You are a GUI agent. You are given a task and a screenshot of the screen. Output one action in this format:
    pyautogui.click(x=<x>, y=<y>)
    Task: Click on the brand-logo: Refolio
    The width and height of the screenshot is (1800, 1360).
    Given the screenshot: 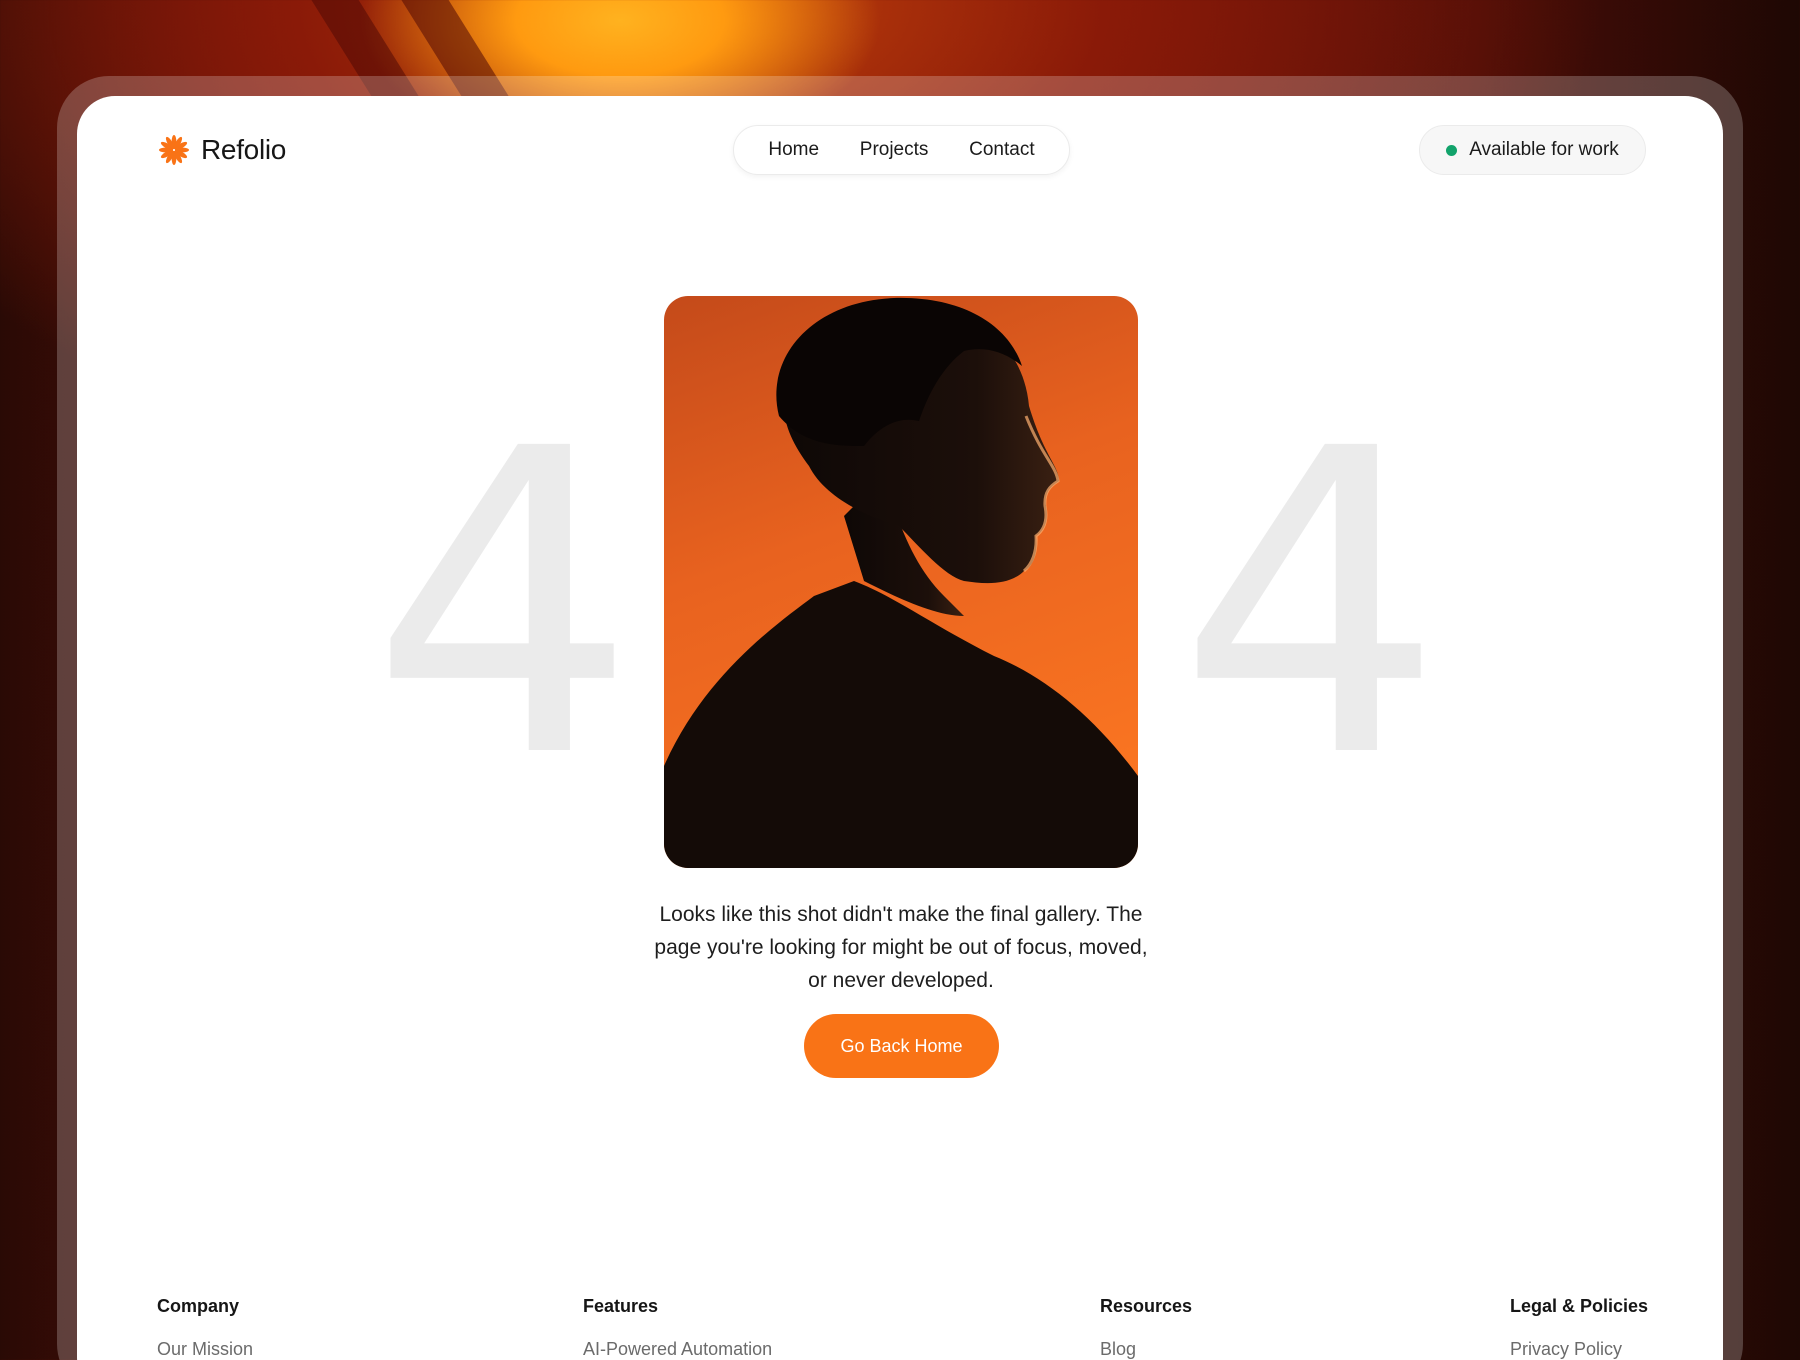 What is the action you would take?
    pyautogui.click(x=221, y=150)
    